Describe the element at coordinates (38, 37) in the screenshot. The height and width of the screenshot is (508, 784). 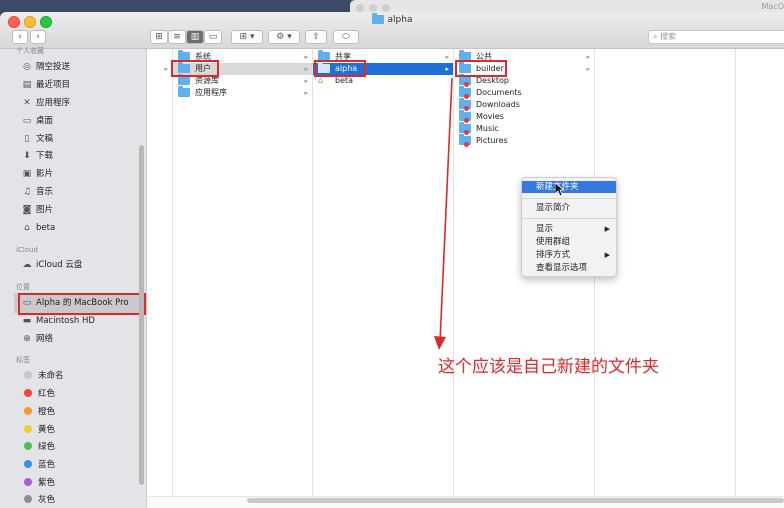
I see `forward-button: ›` at that location.